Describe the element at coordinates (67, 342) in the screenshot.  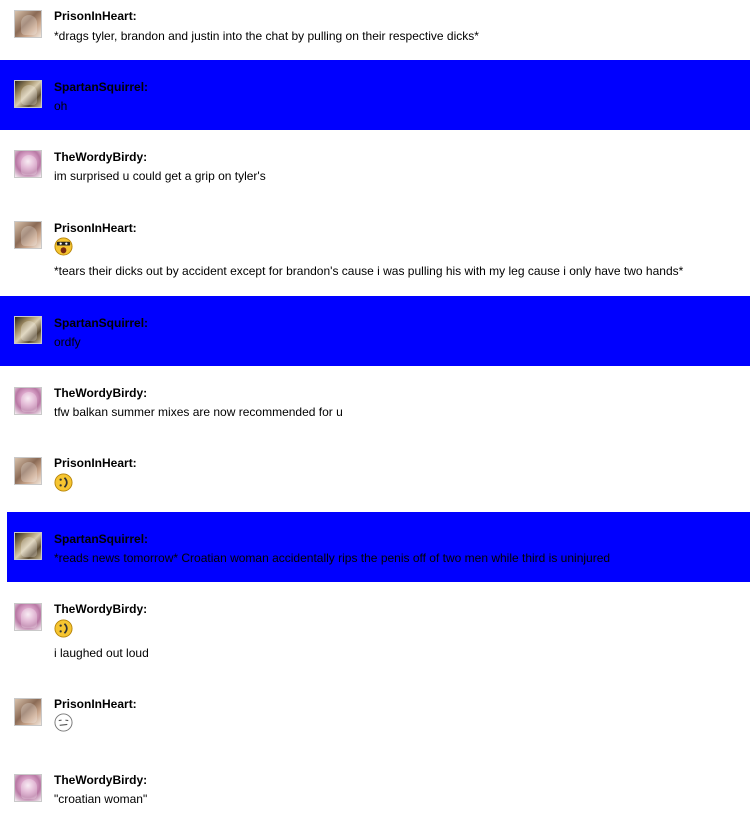
I see `message-text: ordfy` at that location.